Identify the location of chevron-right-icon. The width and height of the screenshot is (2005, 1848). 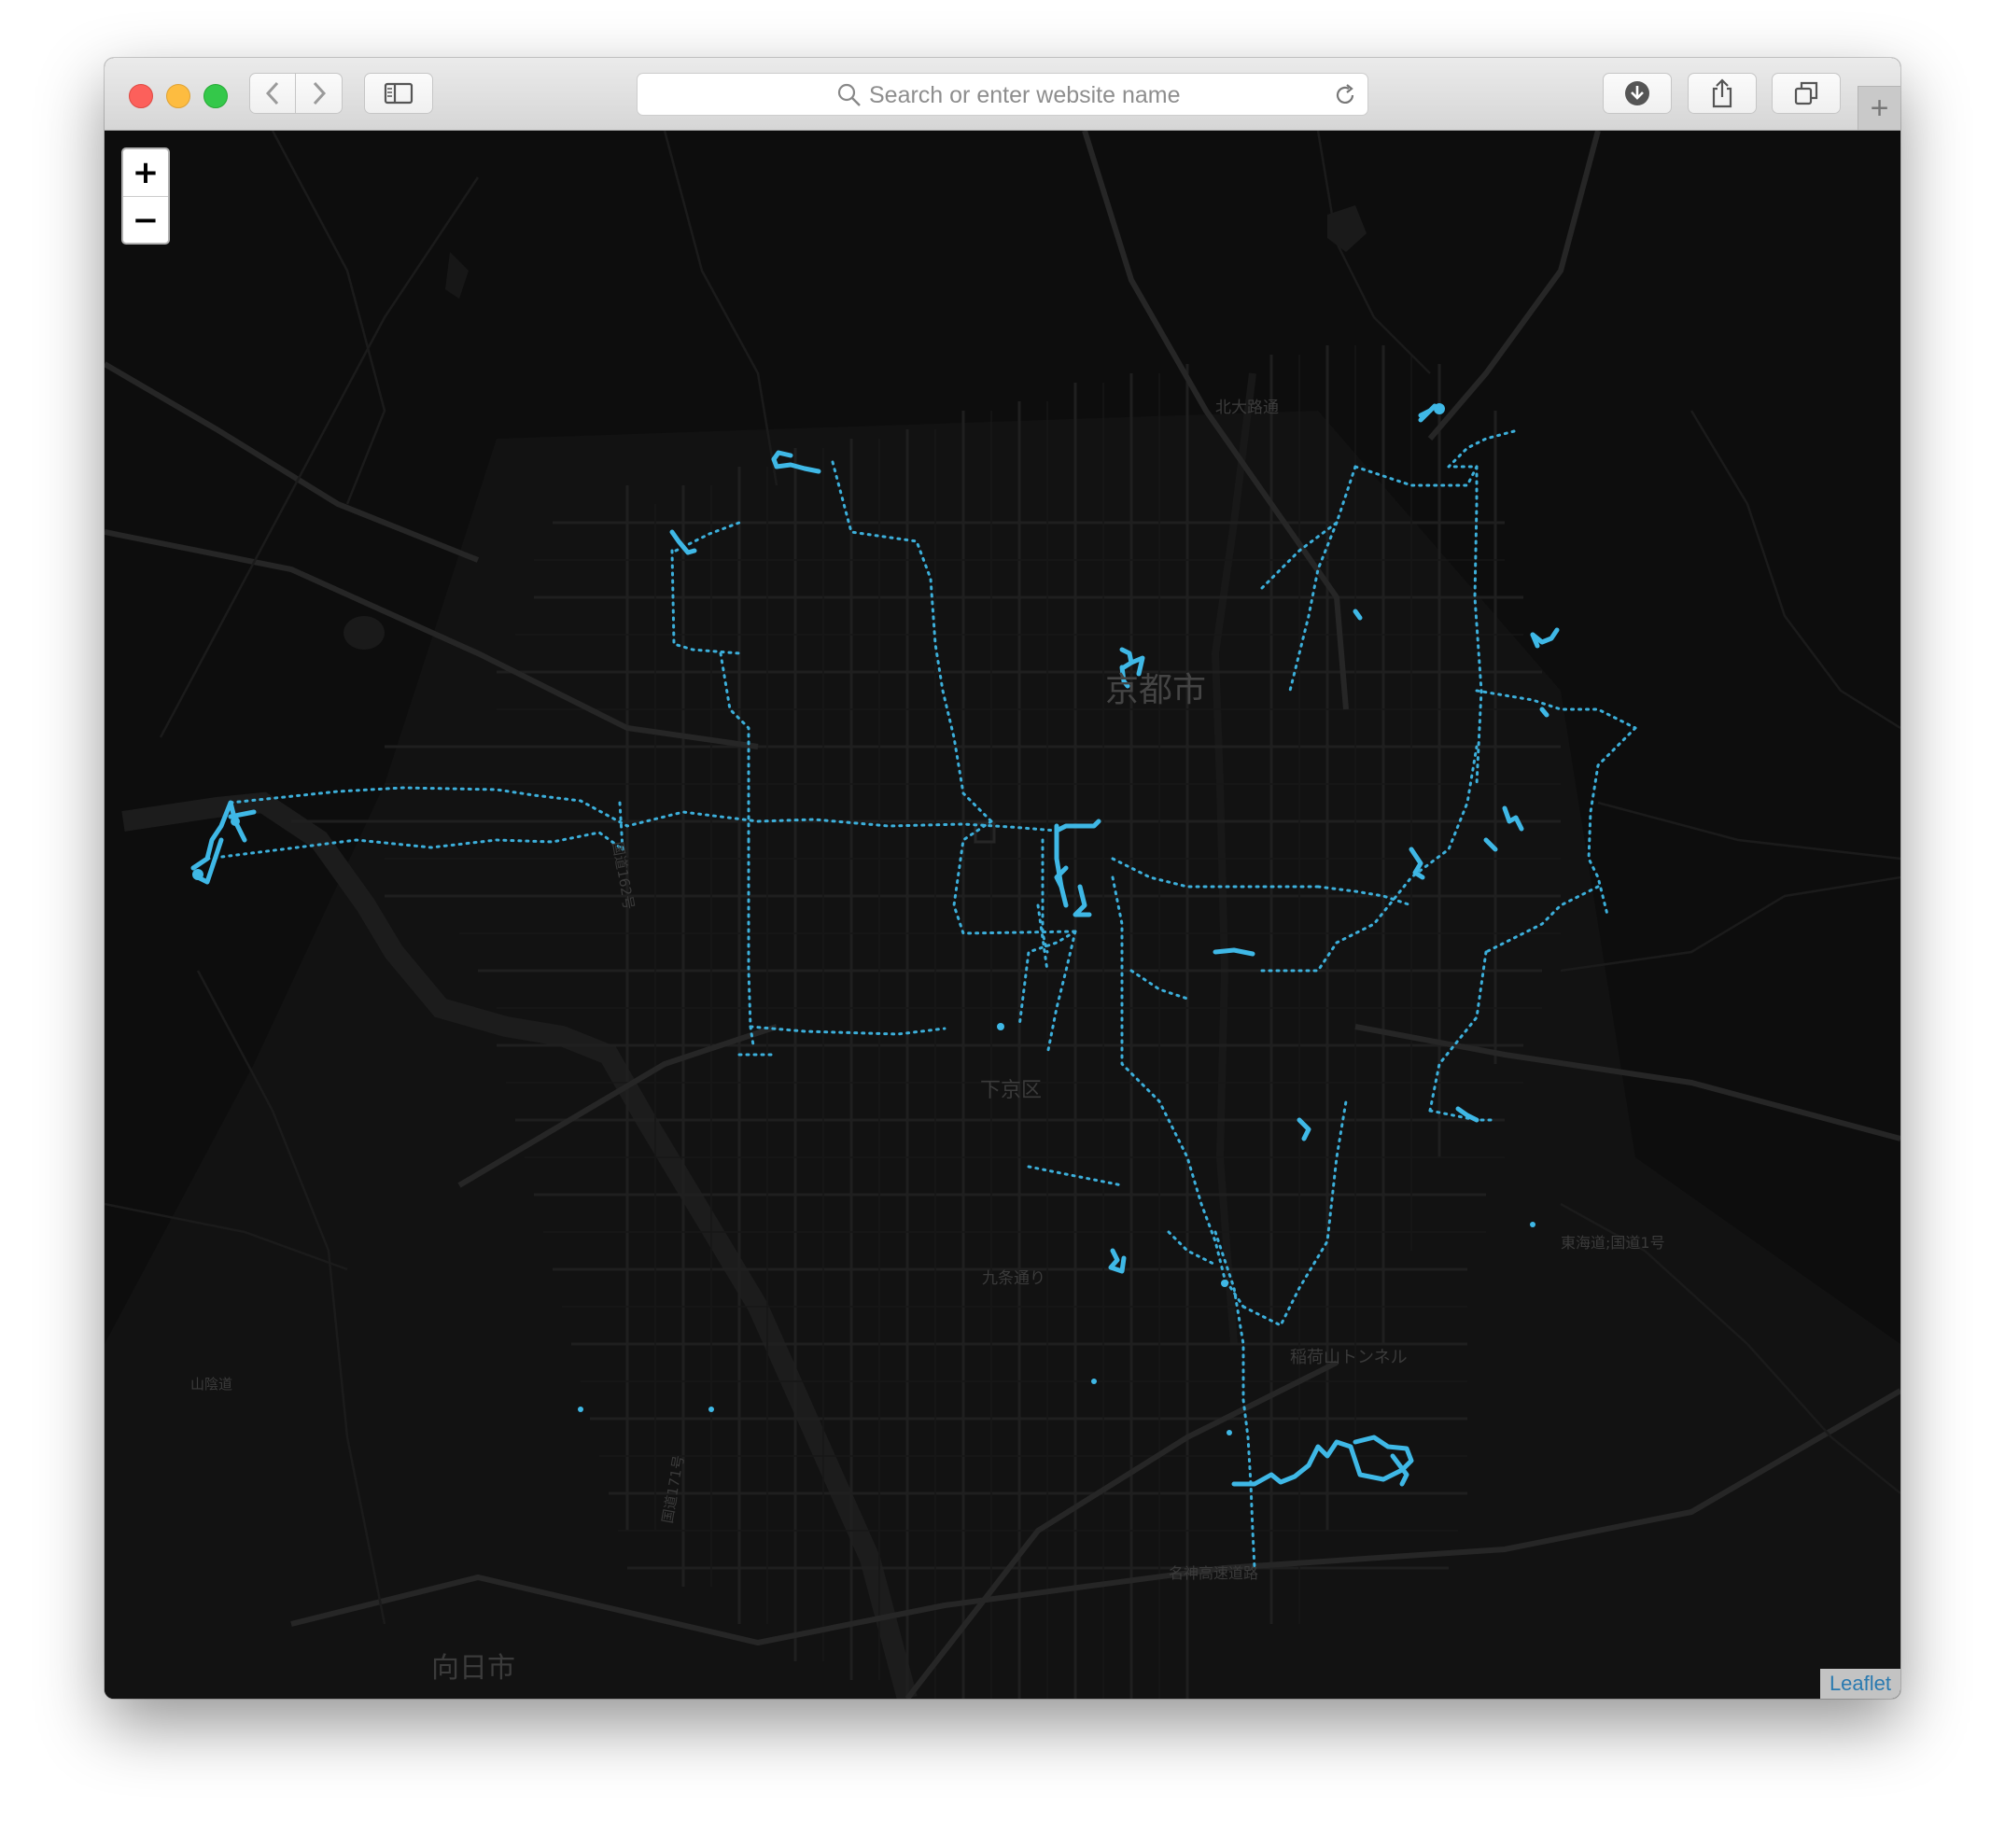
(319, 93).